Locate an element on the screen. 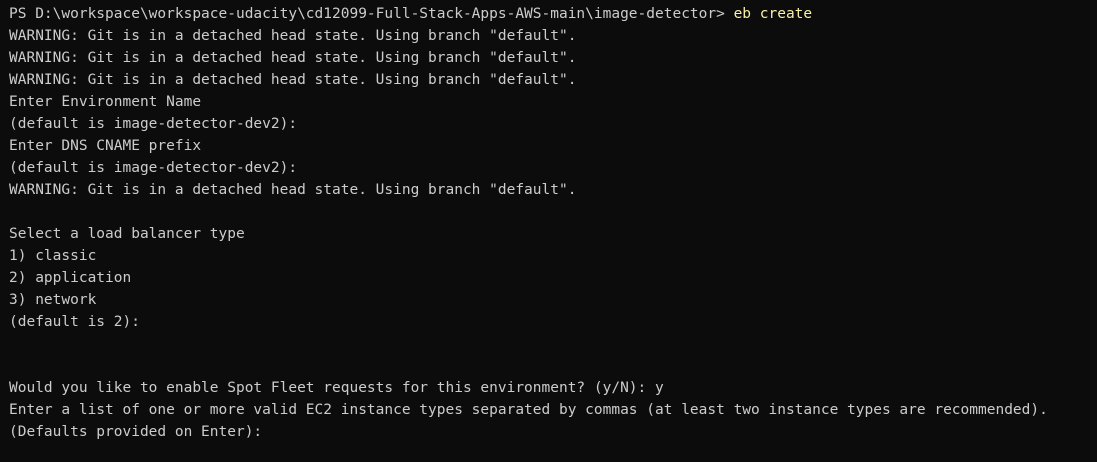 Image resolution: width=1097 pixels, height=462 pixels. output-line: 1) classic is located at coordinates (53, 256).